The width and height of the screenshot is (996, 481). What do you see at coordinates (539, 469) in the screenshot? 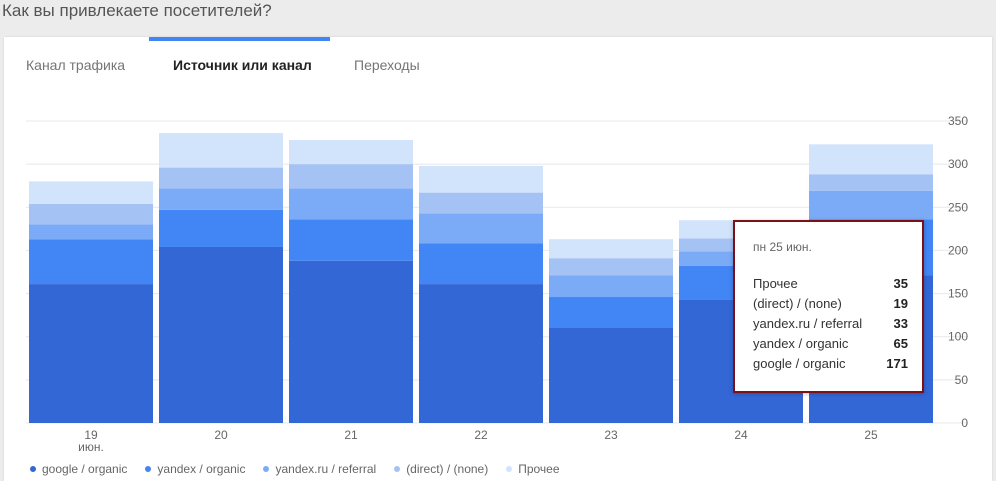
I see `legend-label: Прочее` at bounding box center [539, 469].